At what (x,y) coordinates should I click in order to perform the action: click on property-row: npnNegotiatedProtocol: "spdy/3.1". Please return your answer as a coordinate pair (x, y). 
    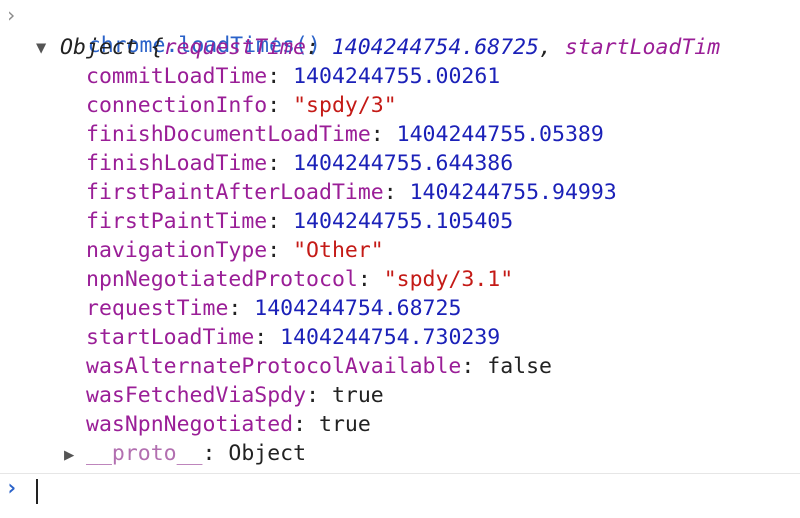
    Looking at the image, I should click on (299, 279).